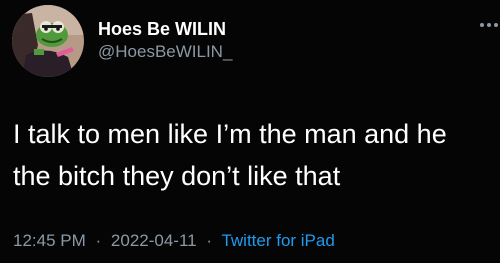 The width and height of the screenshot is (500, 263). I want to click on more-options-icon, so click(485, 25).